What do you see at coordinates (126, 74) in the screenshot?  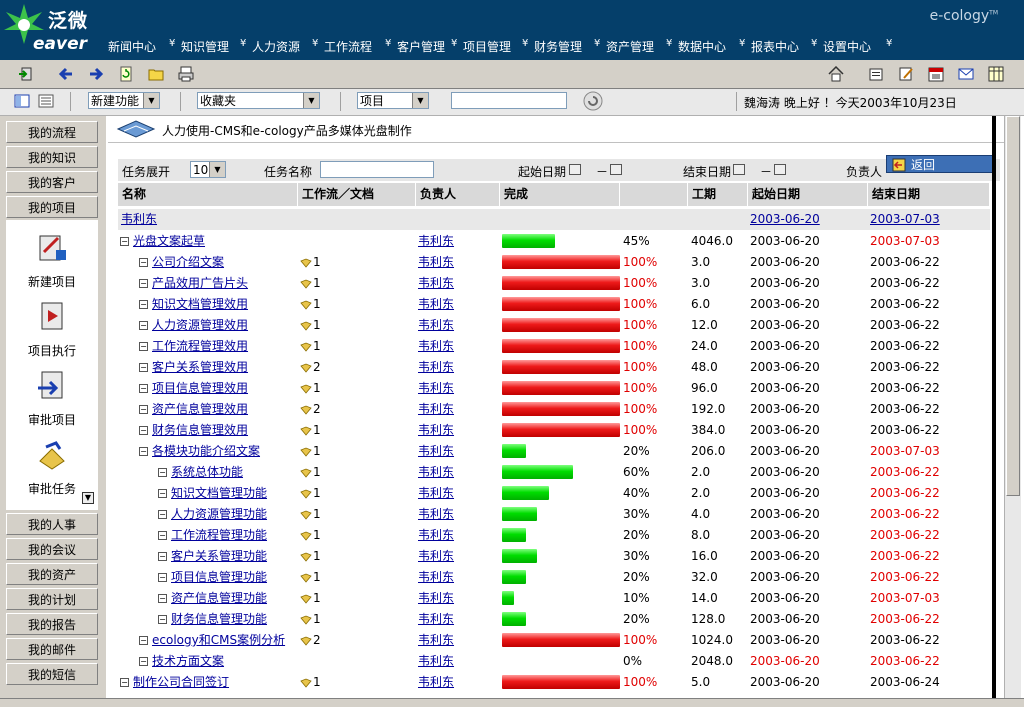 I see `refresh-icon` at bounding box center [126, 74].